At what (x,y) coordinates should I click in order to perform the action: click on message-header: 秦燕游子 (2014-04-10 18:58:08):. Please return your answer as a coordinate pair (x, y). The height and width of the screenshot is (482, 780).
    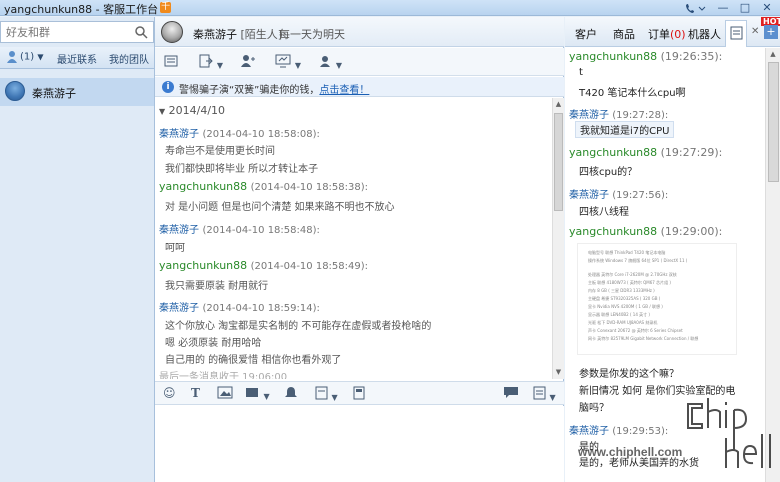
    Looking at the image, I should click on (239, 134).